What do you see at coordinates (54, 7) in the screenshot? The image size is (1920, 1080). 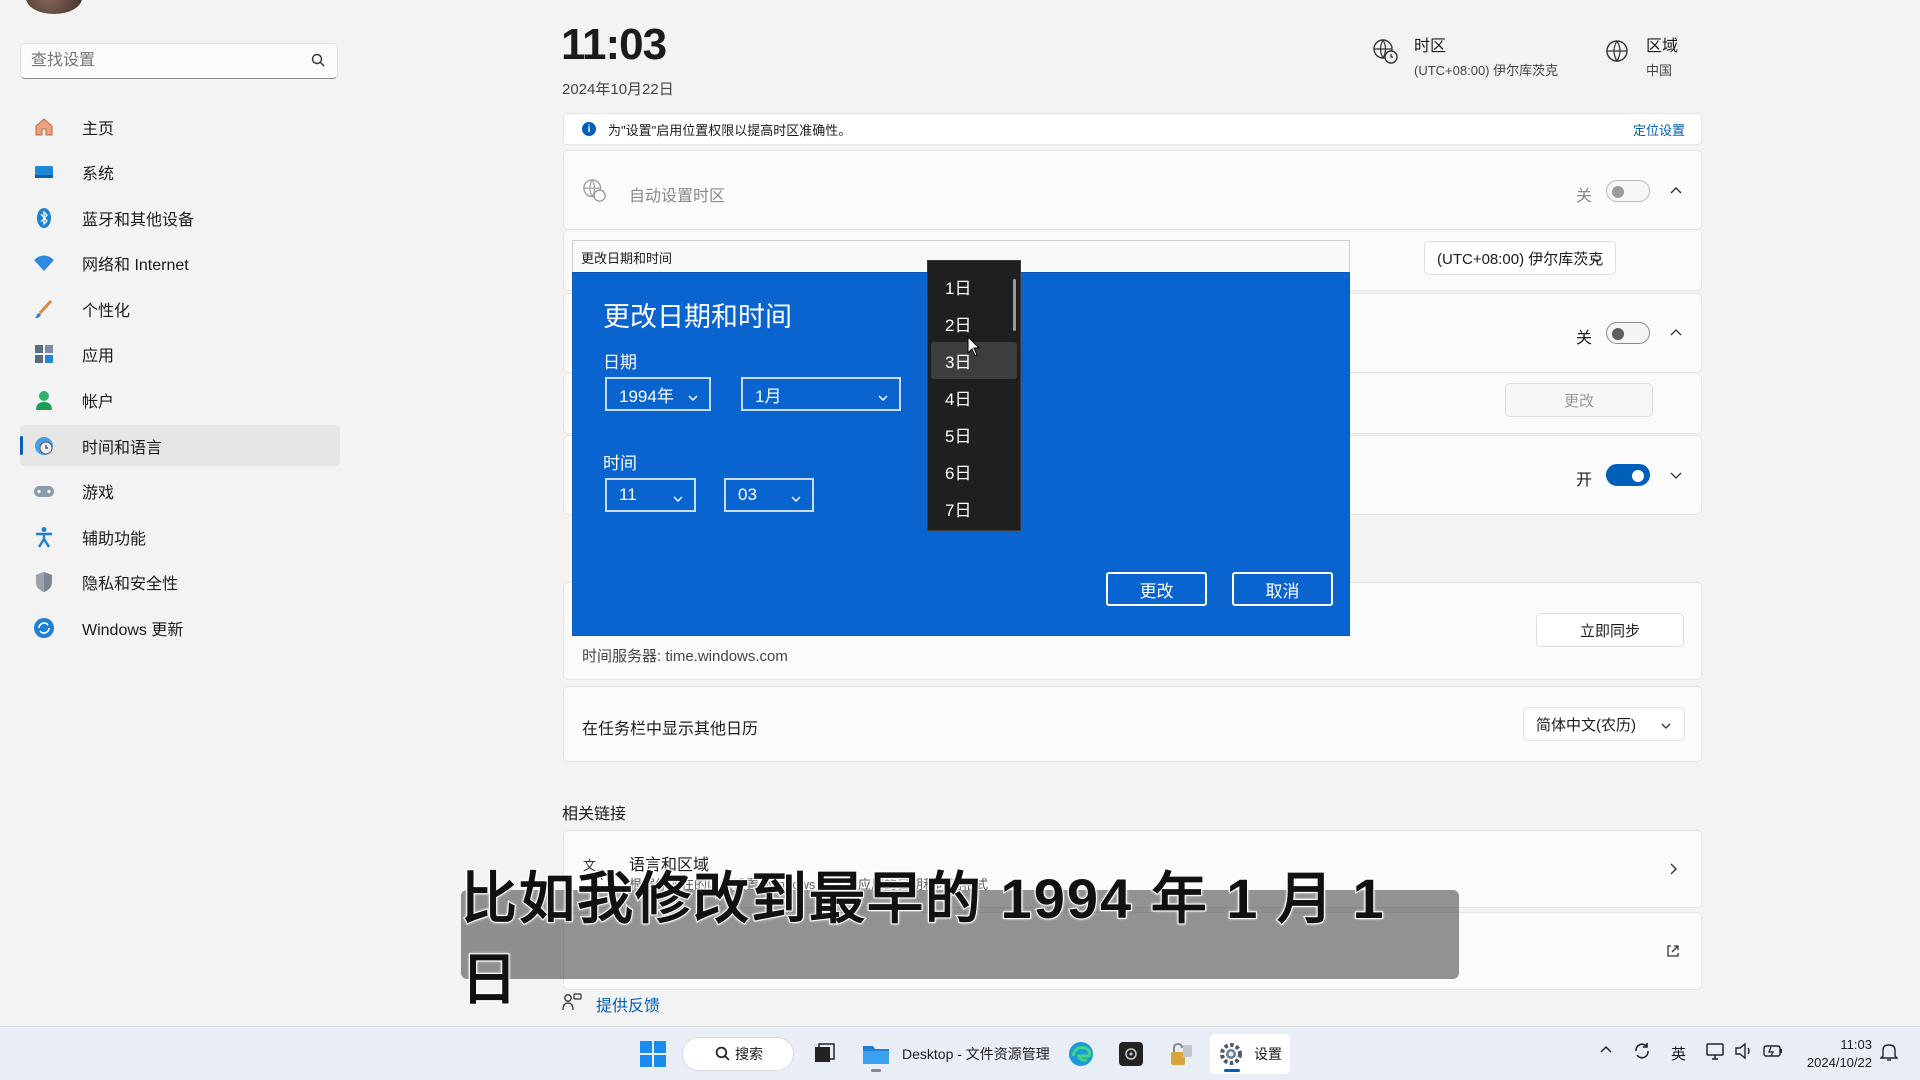 I see `avatar` at bounding box center [54, 7].